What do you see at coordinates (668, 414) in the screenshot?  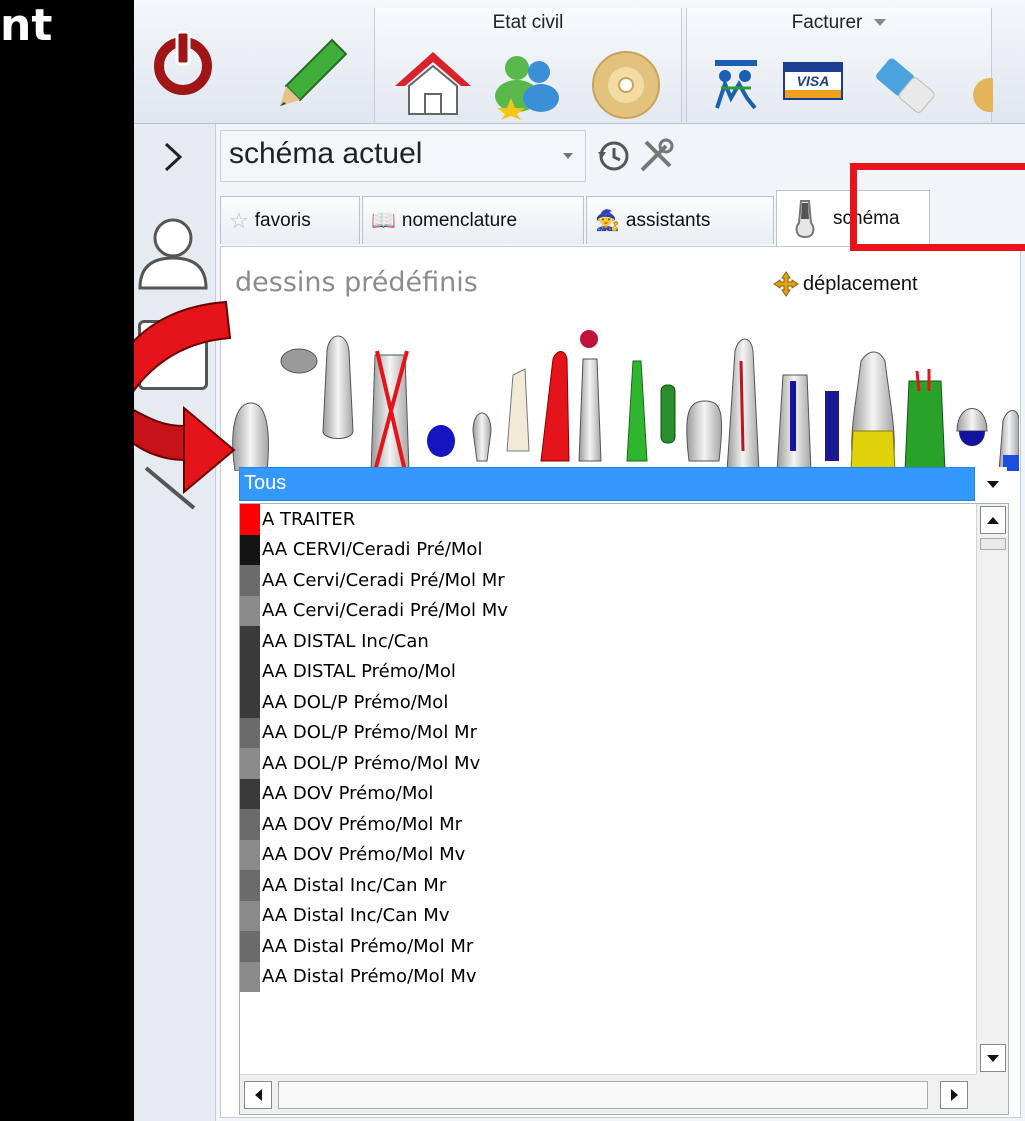 I see `drawing-screw` at bounding box center [668, 414].